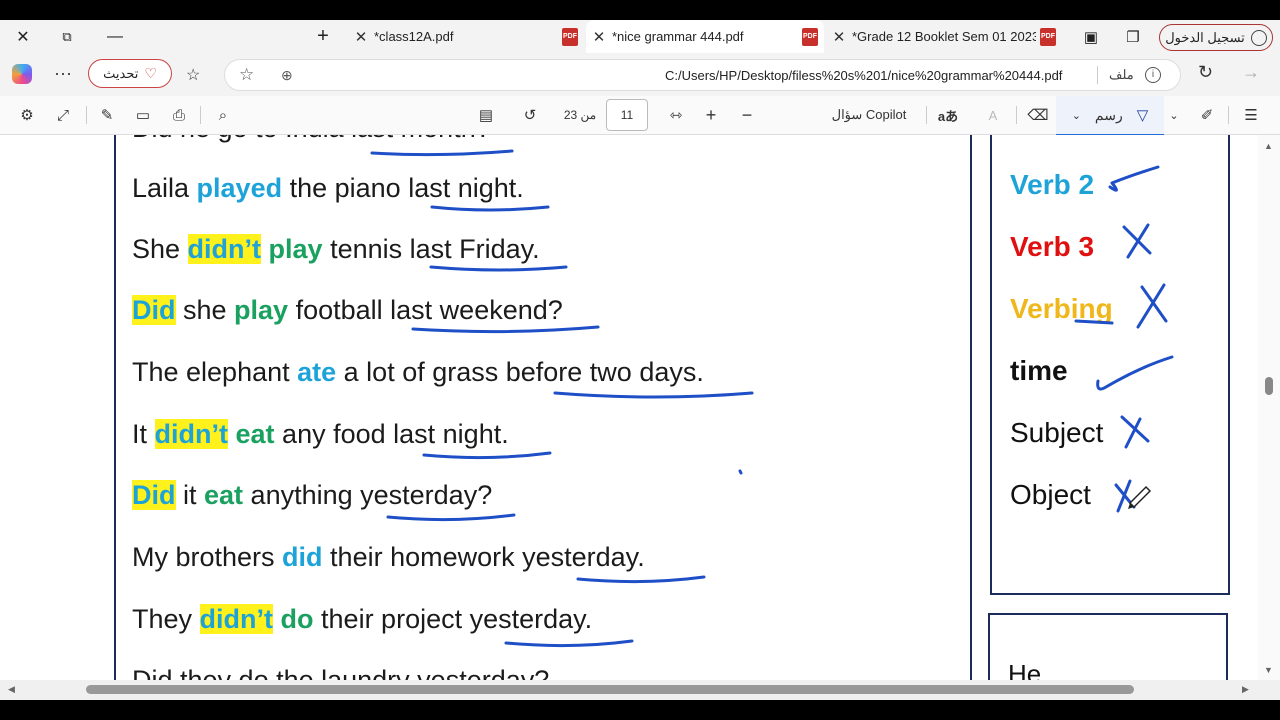 Image resolution: width=1280 pixels, height=720 pixels. I want to click on scroll-down-icon: ▼, so click(1268, 670).